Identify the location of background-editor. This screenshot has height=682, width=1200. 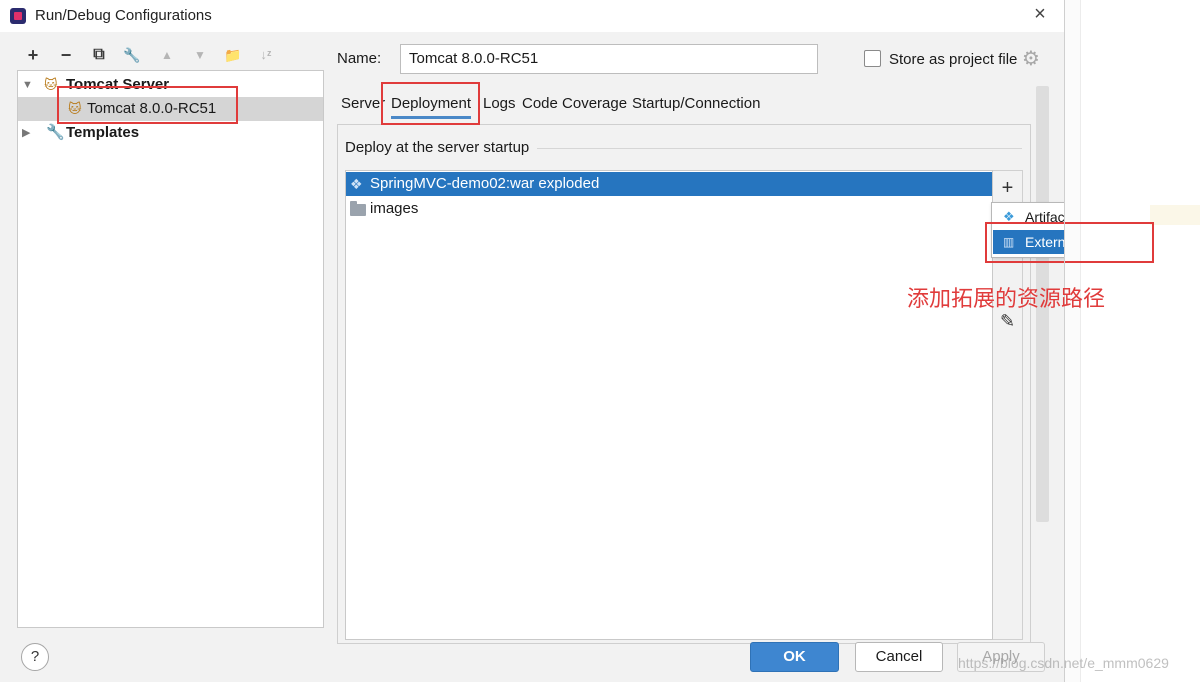
(1140, 341).